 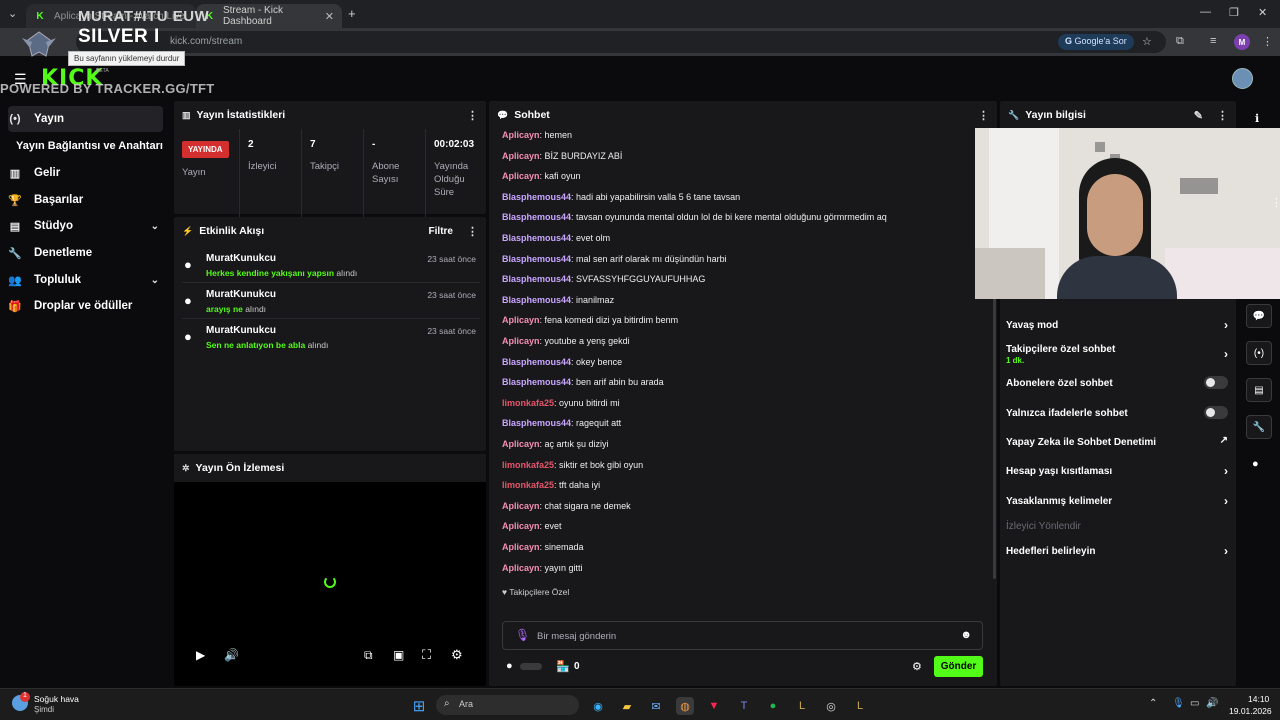 What do you see at coordinates (1234, 12) in the screenshot?
I see `maximize-icon: ❐` at bounding box center [1234, 12].